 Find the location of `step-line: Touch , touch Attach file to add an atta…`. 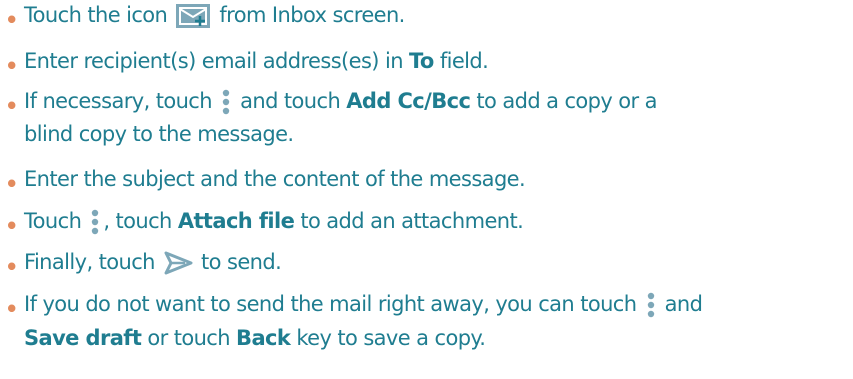

step-line: Touch , touch Attach file to add an atta… is located at coordinates (274, 221).